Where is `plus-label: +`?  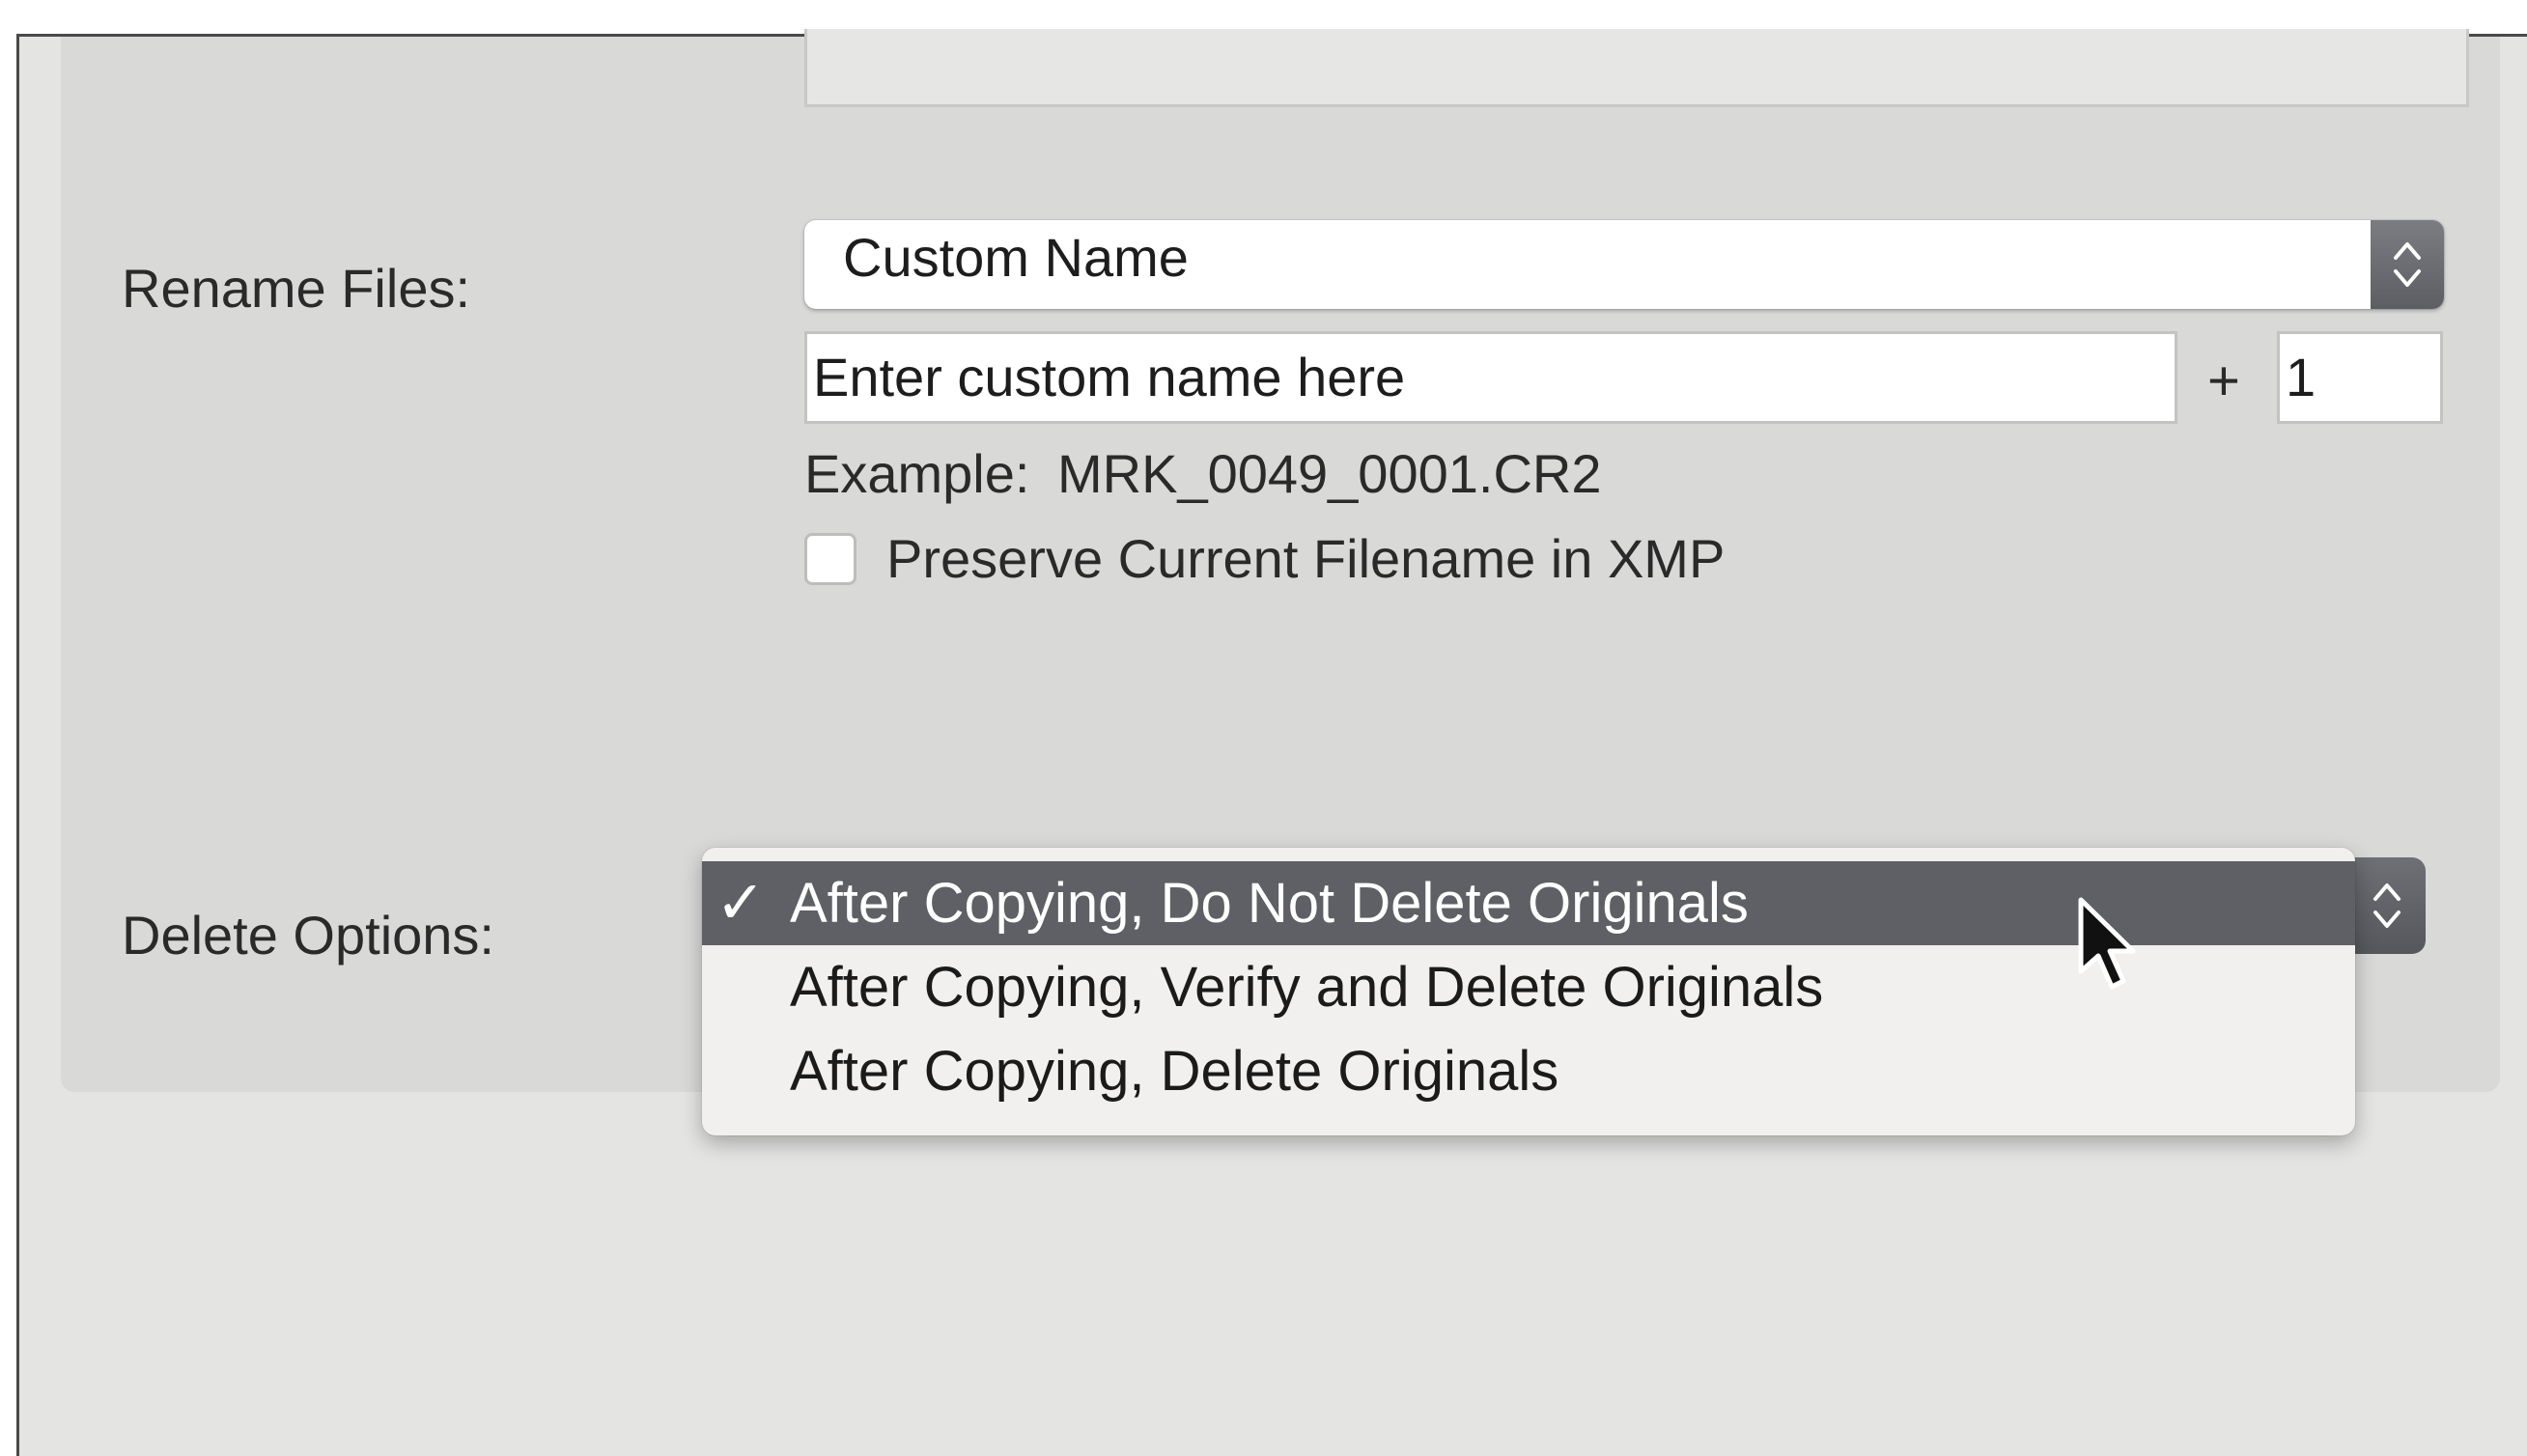 plus-label: + is located at coordinates (2223, 381).